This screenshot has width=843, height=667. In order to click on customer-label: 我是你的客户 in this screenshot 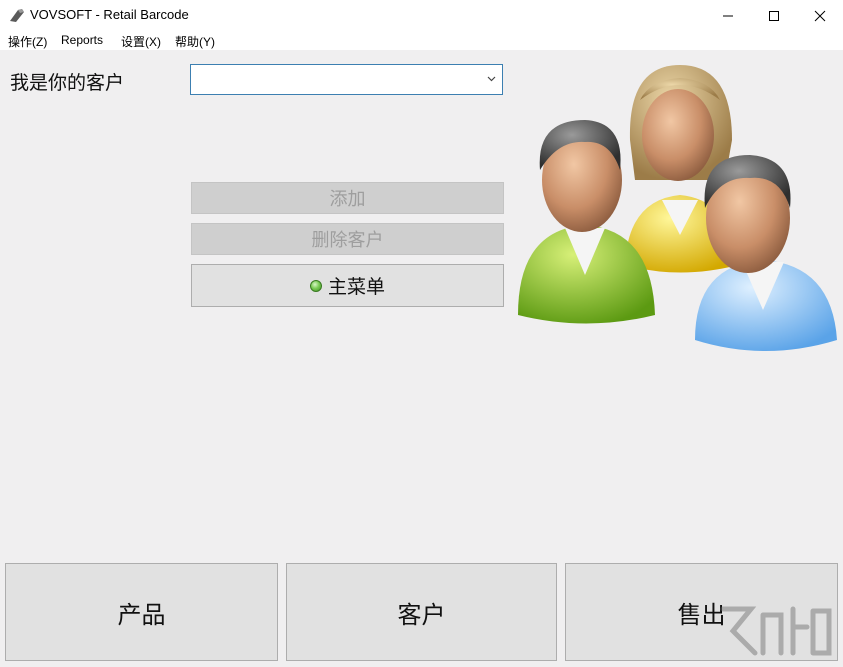, I will do `click(67, 81)`.